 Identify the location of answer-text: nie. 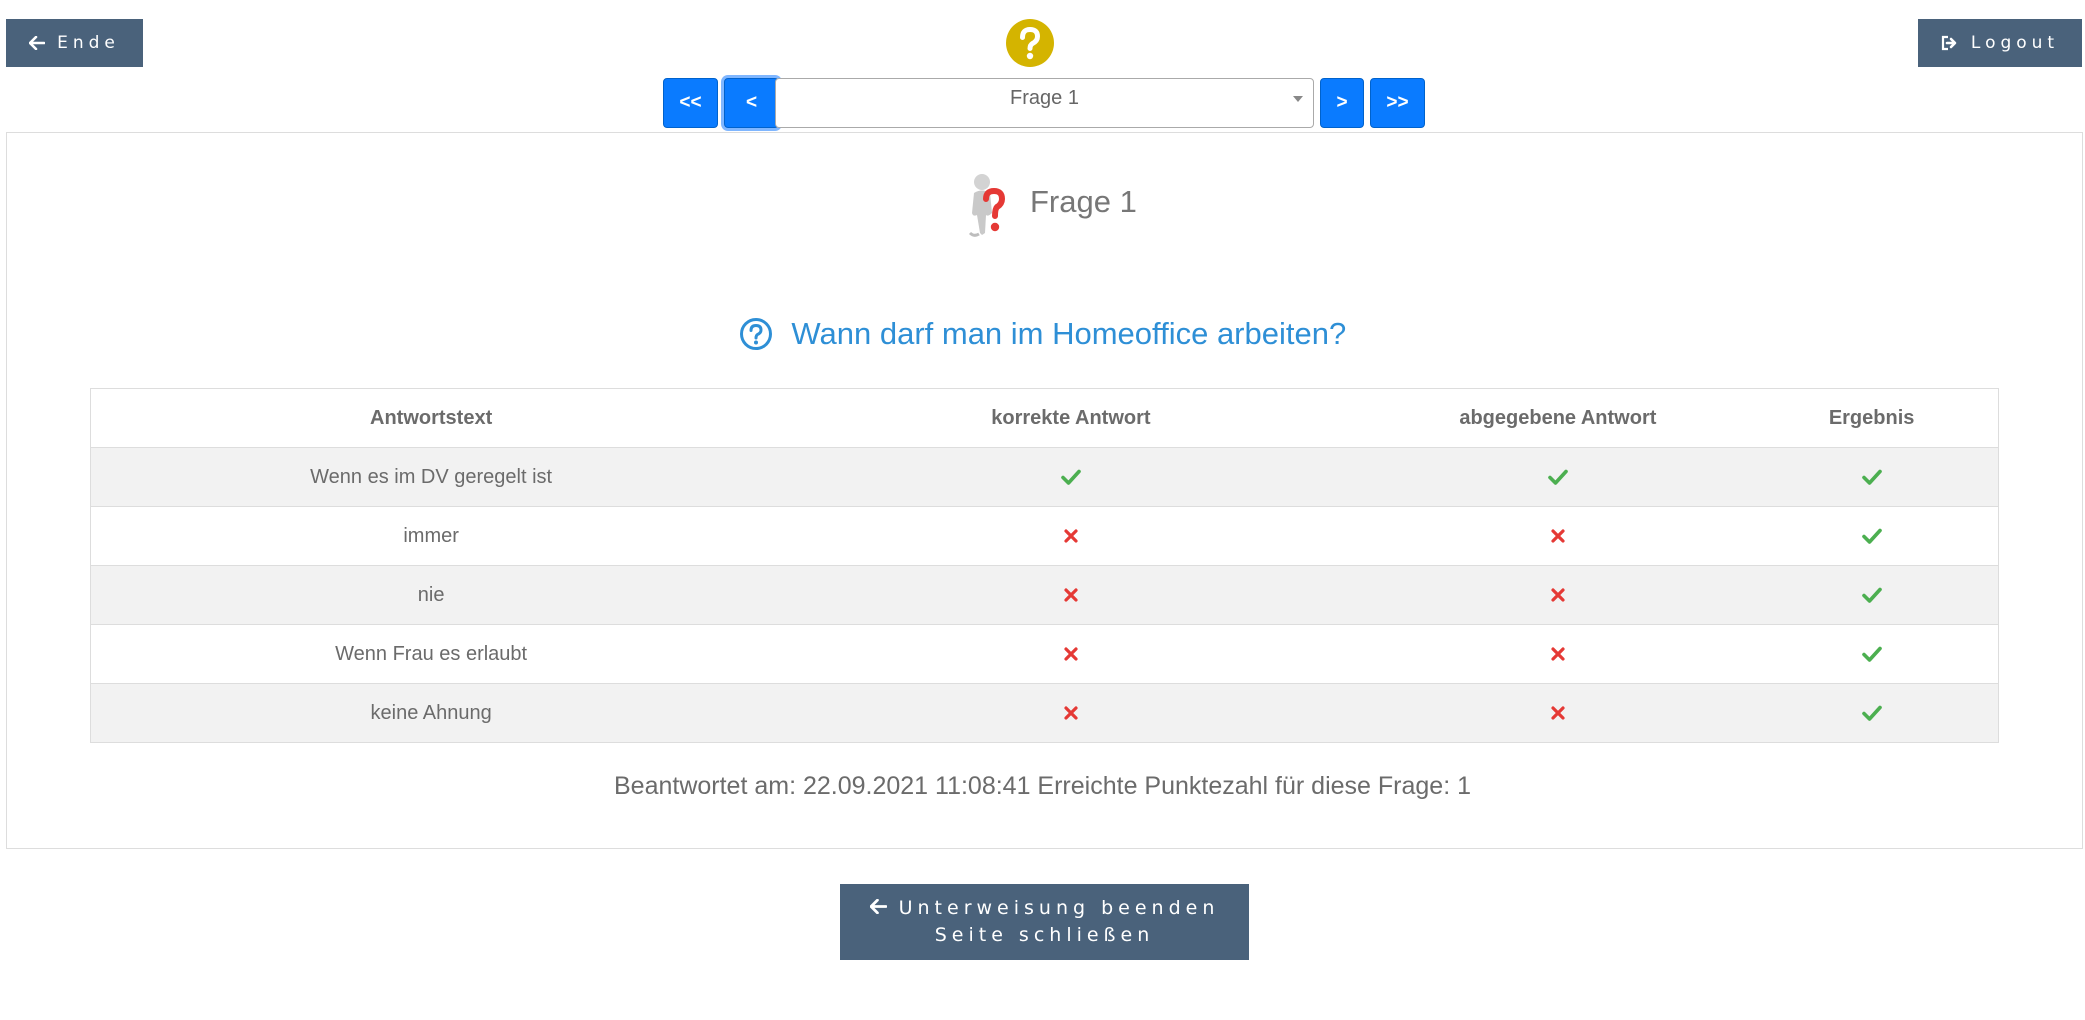
(431, 595).